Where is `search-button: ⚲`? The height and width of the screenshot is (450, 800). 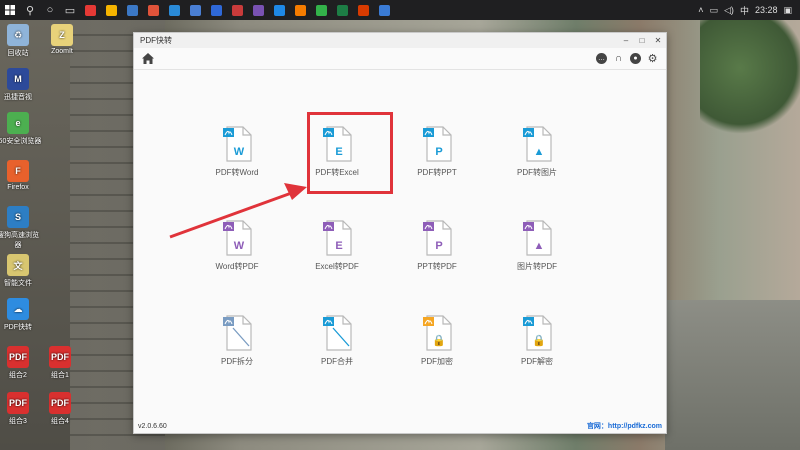 search-button: ⚲ is located at coordinates (30, 10).